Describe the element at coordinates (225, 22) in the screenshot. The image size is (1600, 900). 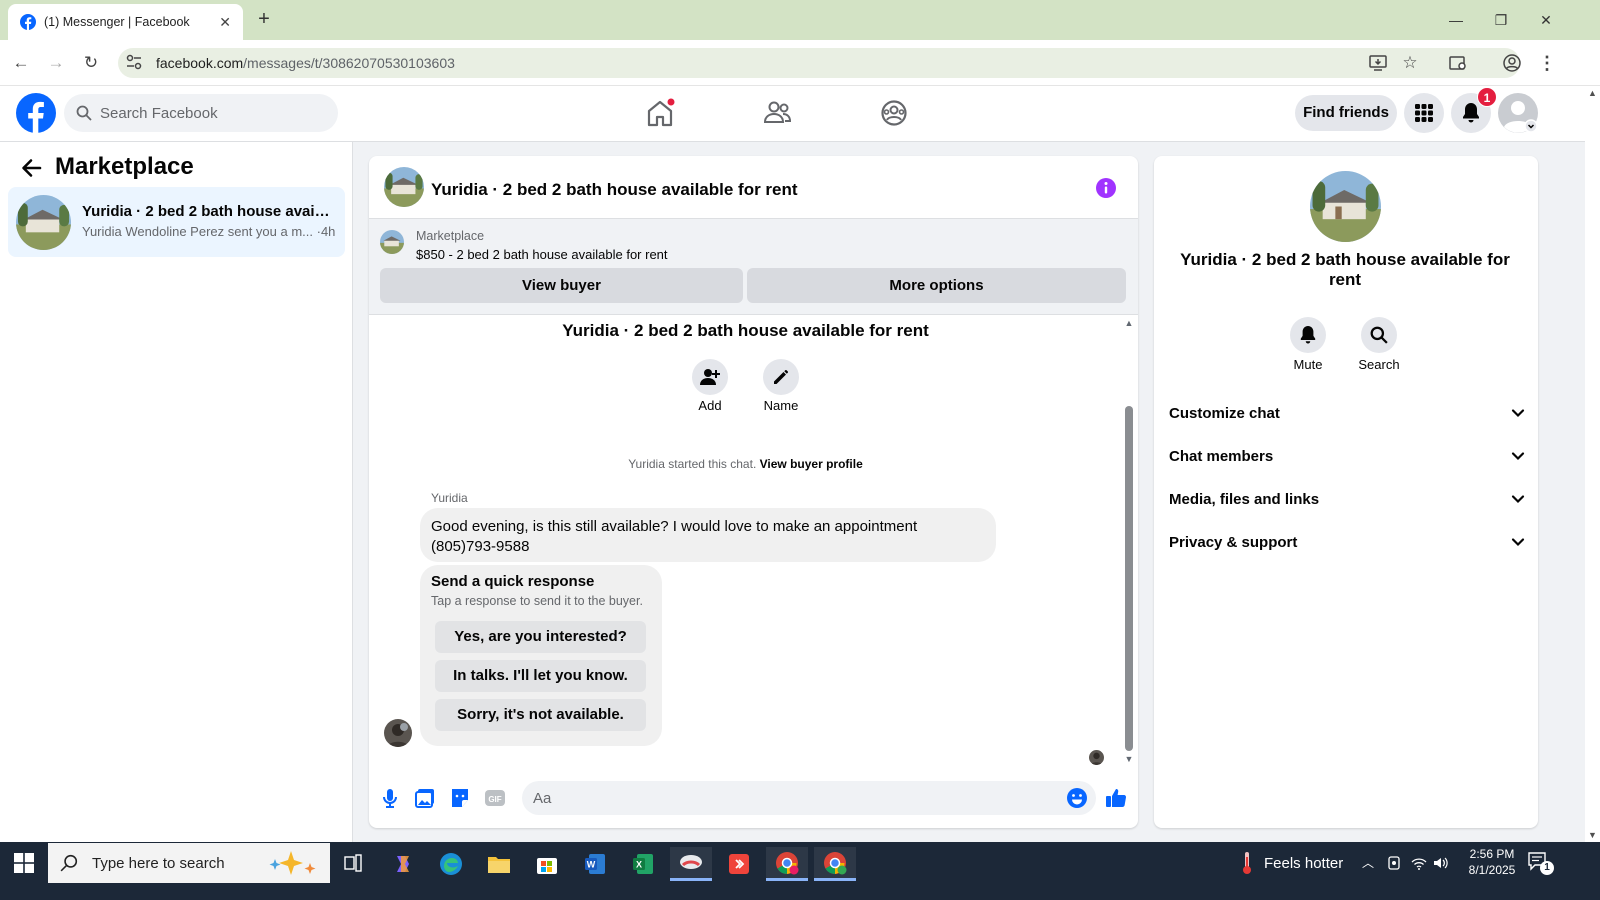
I see `tab-close-icon: ✕` at that location.